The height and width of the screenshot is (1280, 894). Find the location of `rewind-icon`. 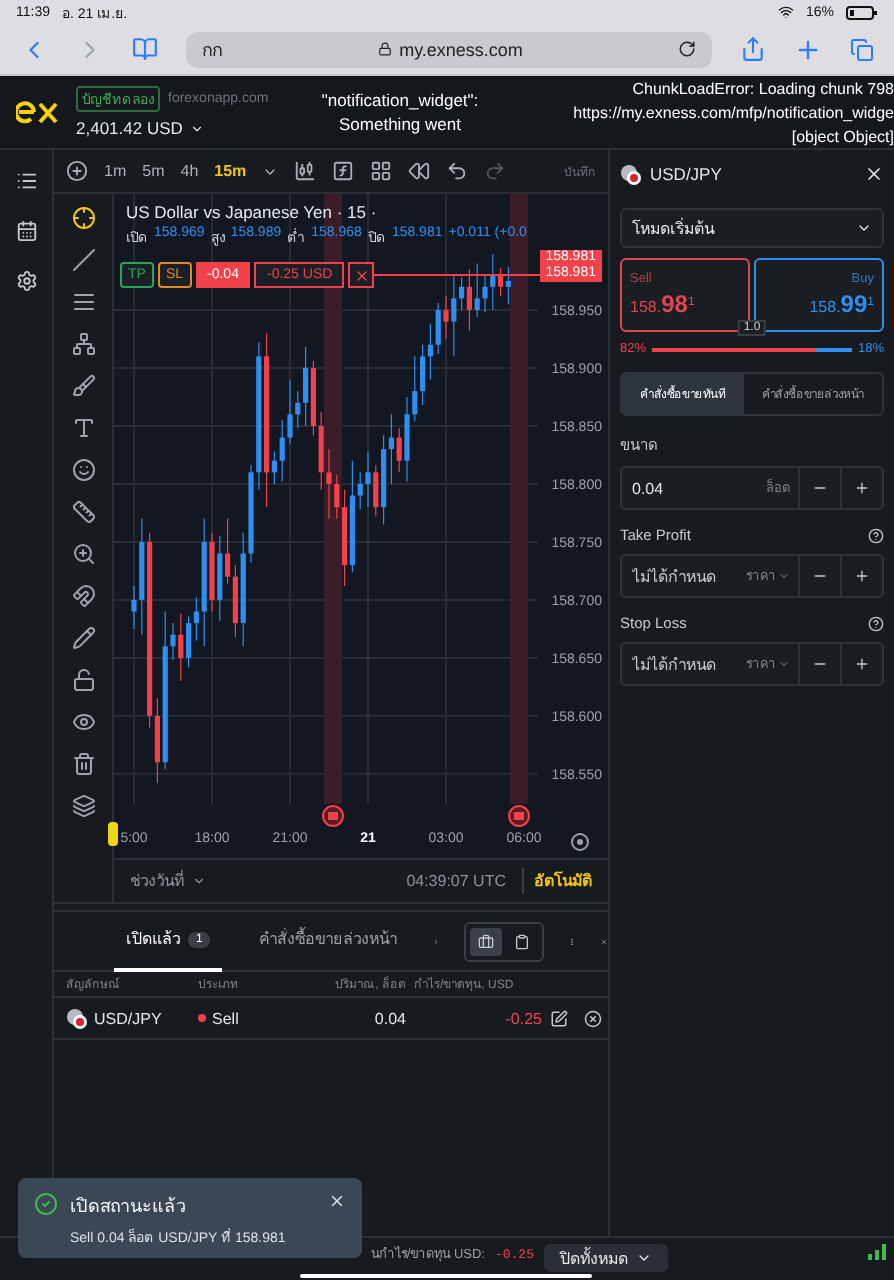

rewind-icon is located at coordinates (419, 171).